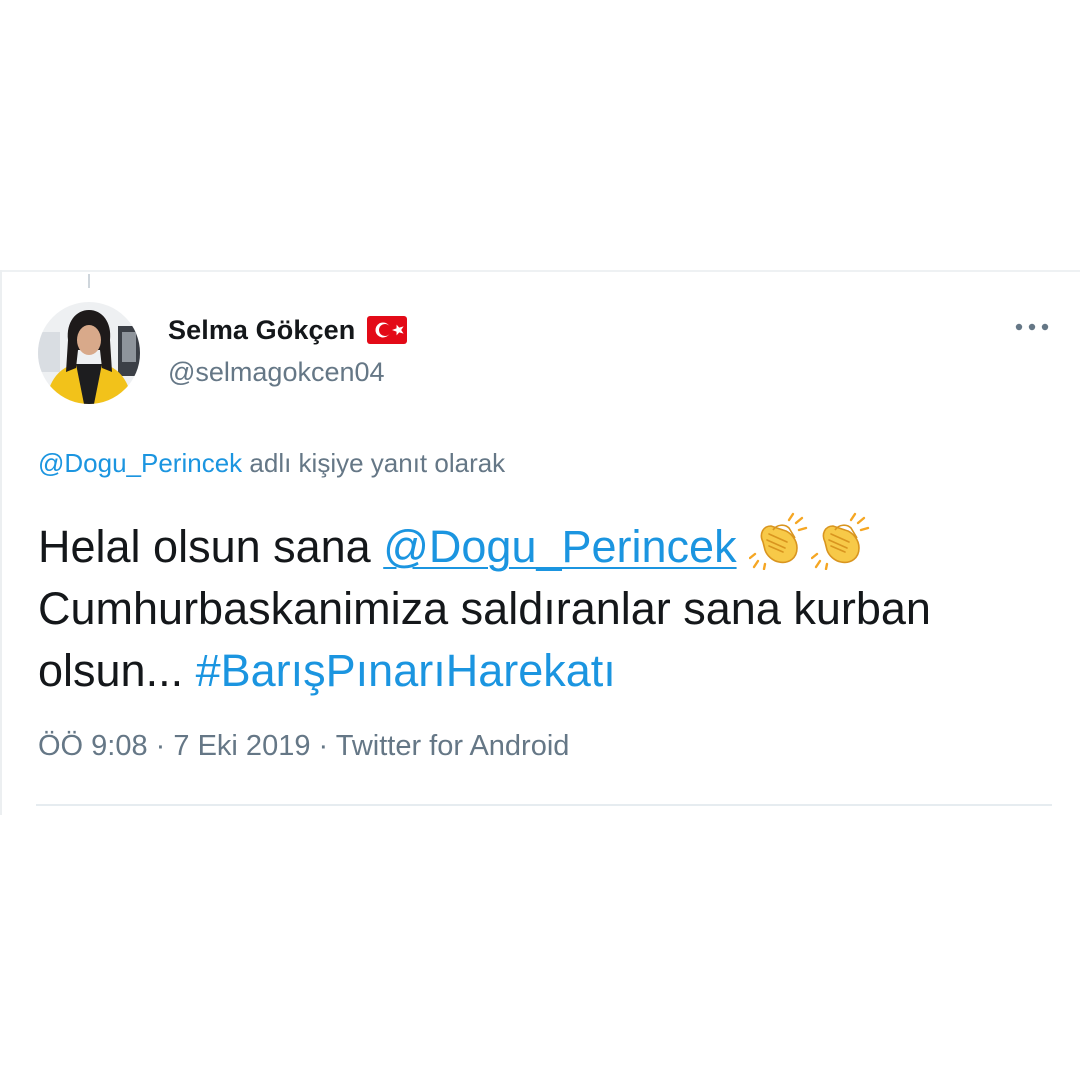 The height and width of the screenshot is (1080, 1080). Describe the element at coordinates (406, 670) in the screenshot. I see `hashtag-link: #BarışPınarıHarekatı` at that location.